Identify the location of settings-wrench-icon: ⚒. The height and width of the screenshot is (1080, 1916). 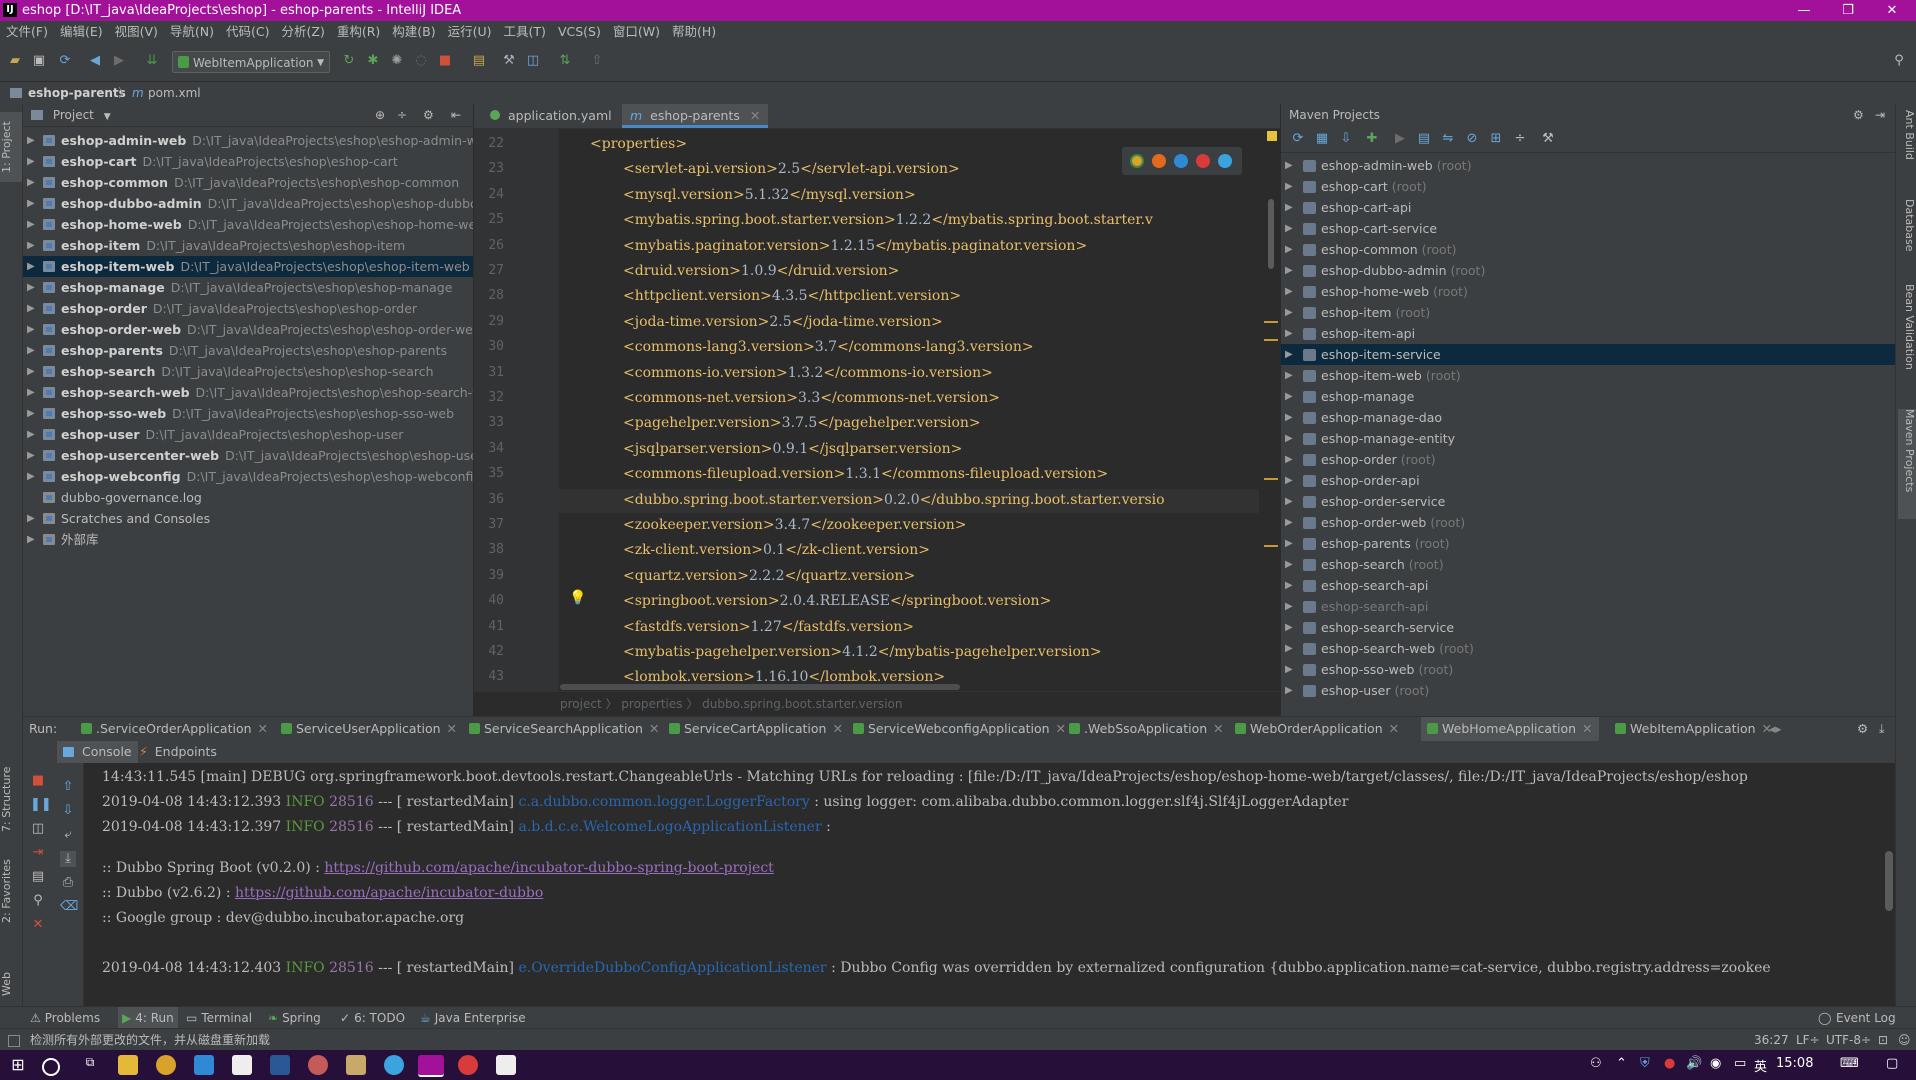
(509, 61).